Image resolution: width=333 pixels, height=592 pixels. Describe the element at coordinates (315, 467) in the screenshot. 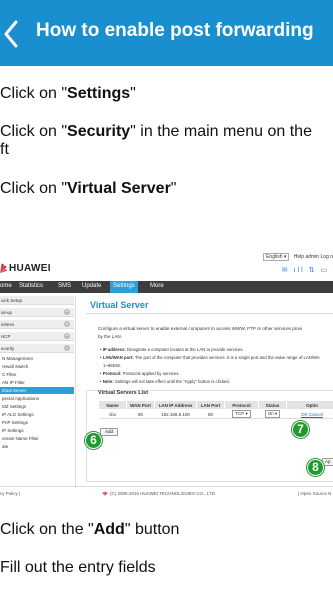

I see `step-marker-8: 8` at that location.